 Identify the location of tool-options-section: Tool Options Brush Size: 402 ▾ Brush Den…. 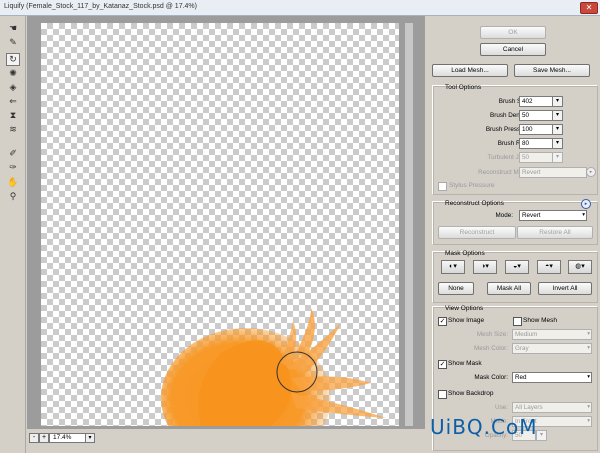
(515, 139).